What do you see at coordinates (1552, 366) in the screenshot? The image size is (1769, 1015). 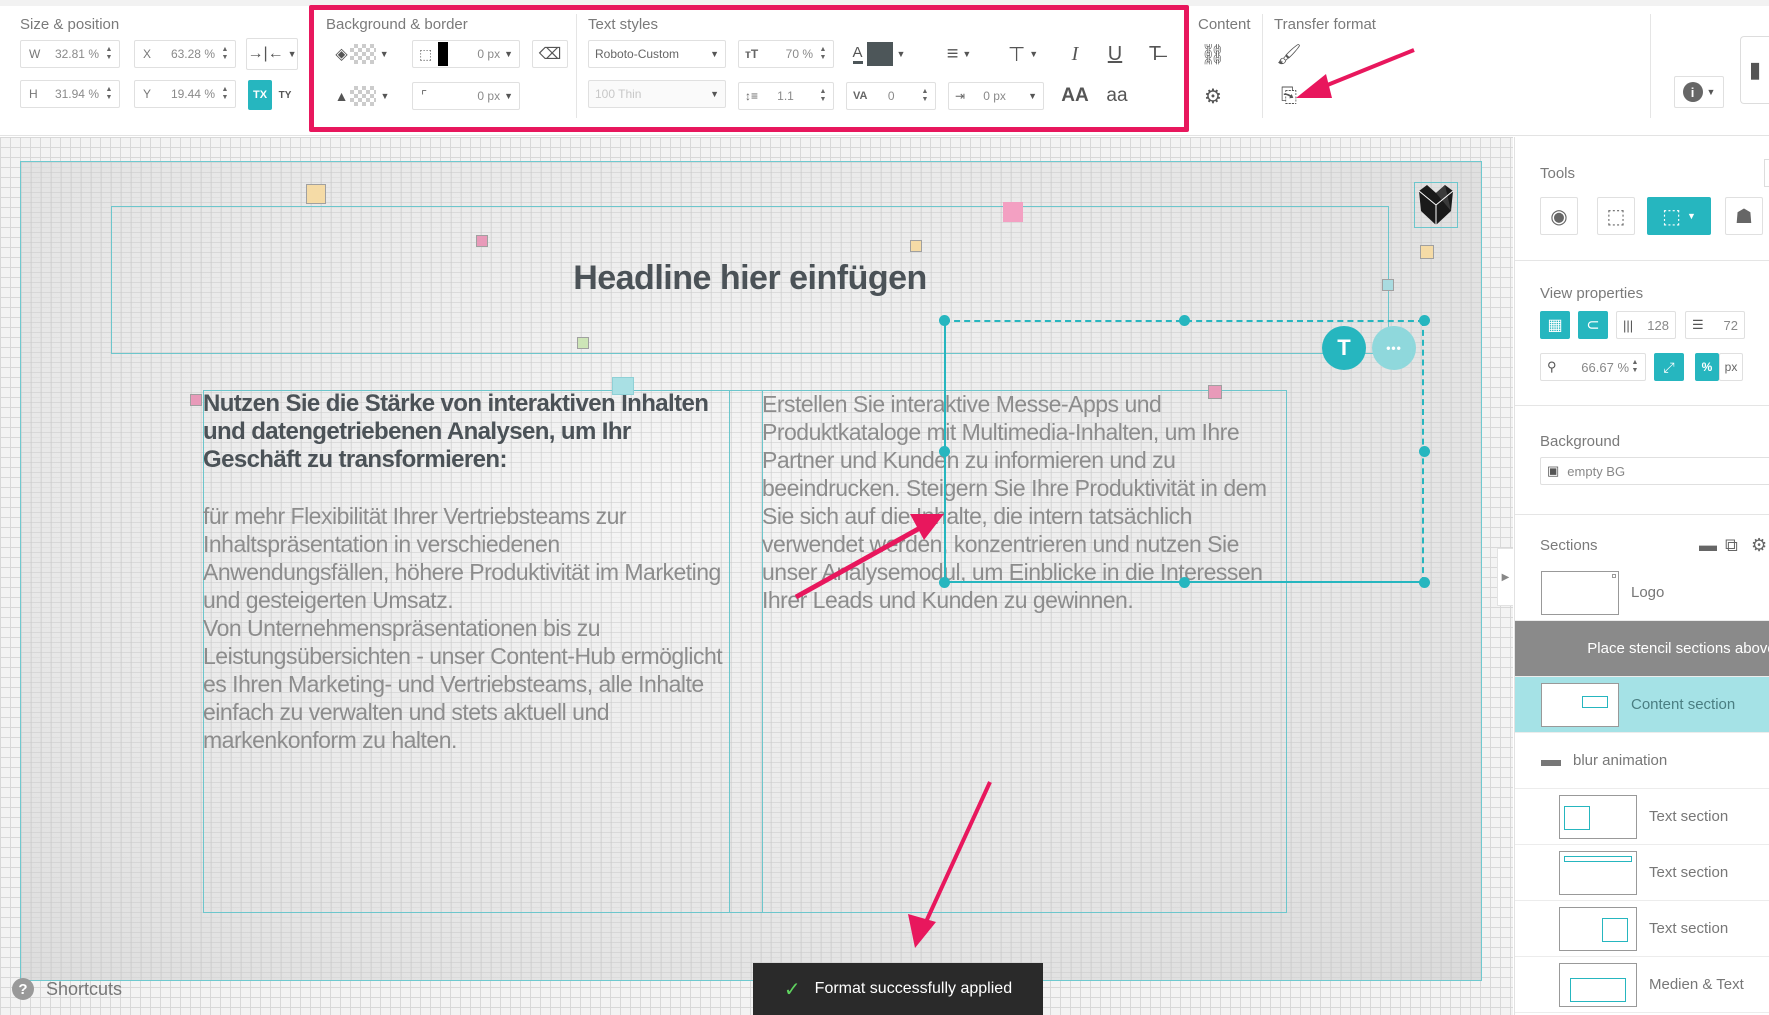 I see `search-icon: ⚲` at bounding box center [1552, 366].